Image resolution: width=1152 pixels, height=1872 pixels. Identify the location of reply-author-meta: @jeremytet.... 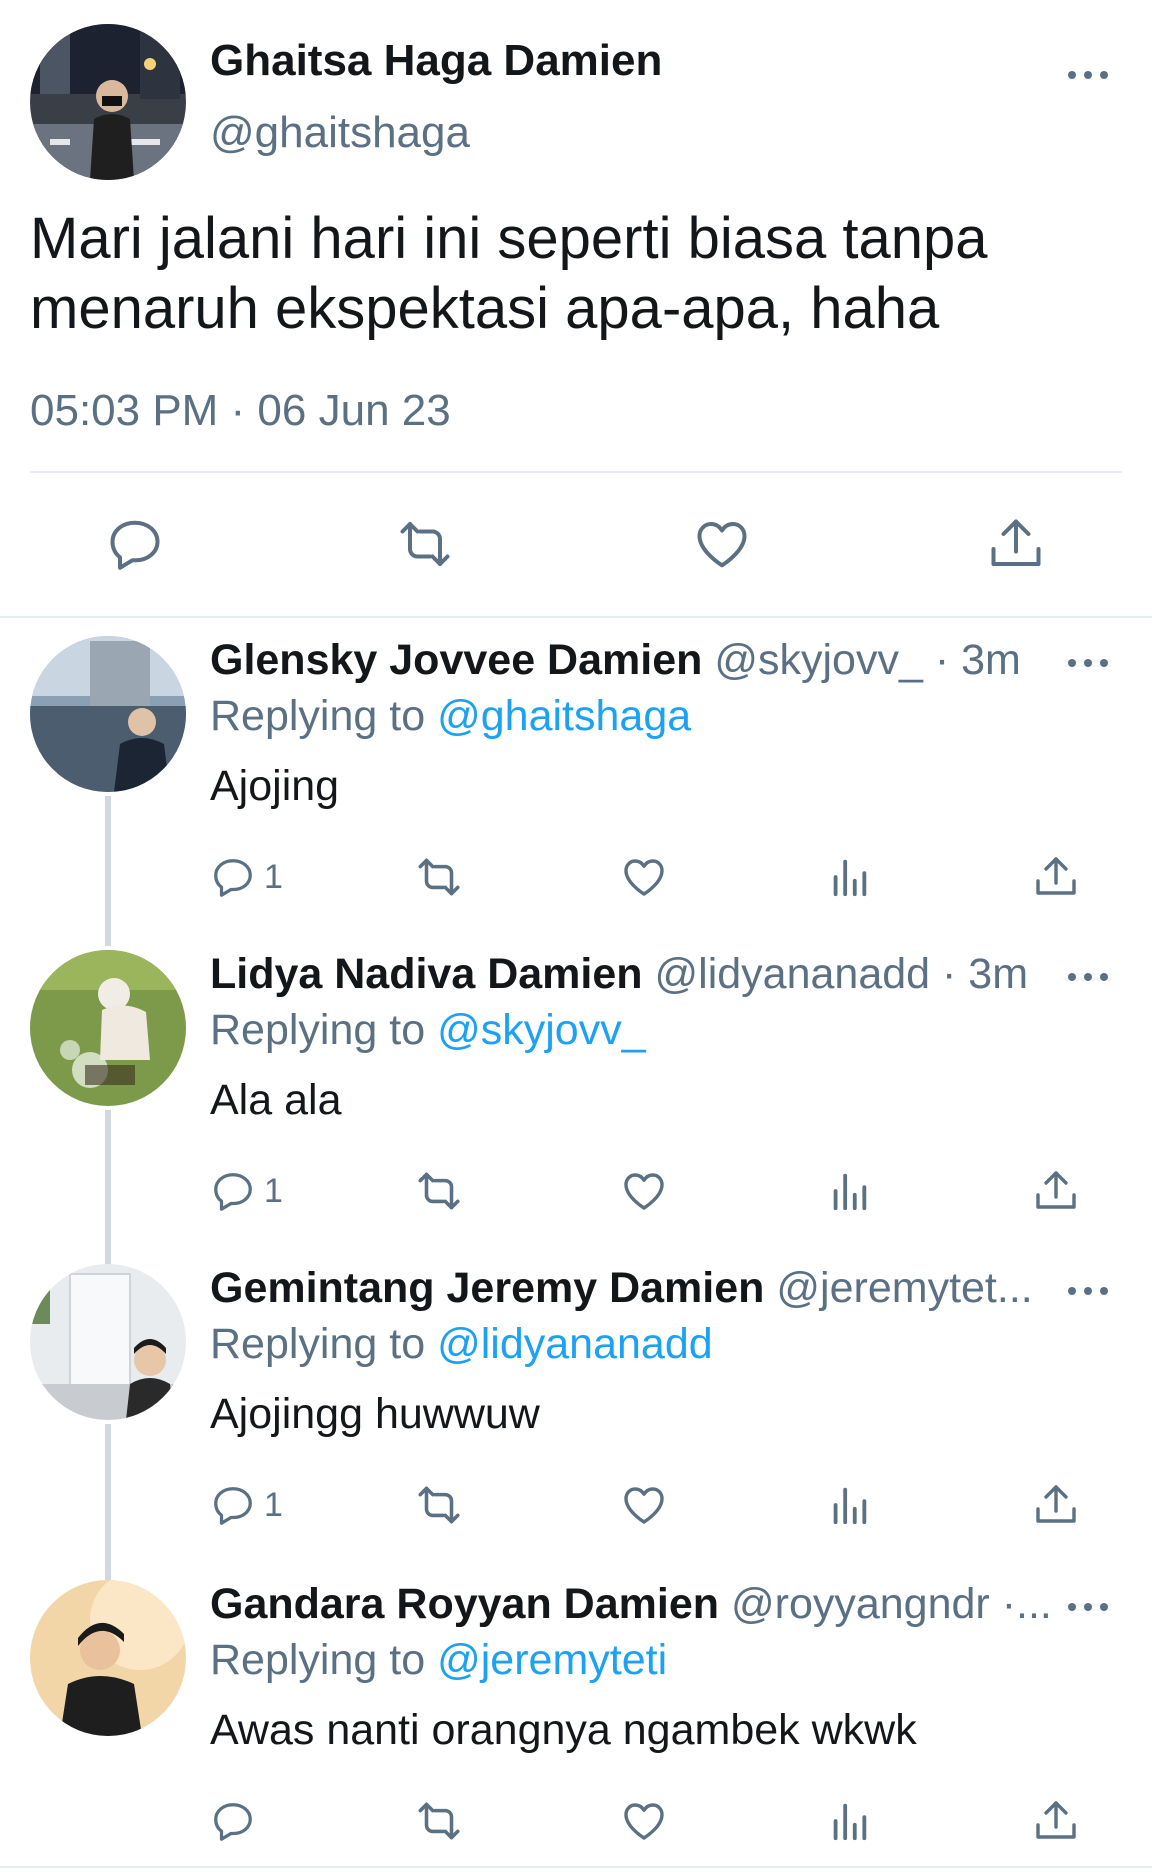
(904, 1288).